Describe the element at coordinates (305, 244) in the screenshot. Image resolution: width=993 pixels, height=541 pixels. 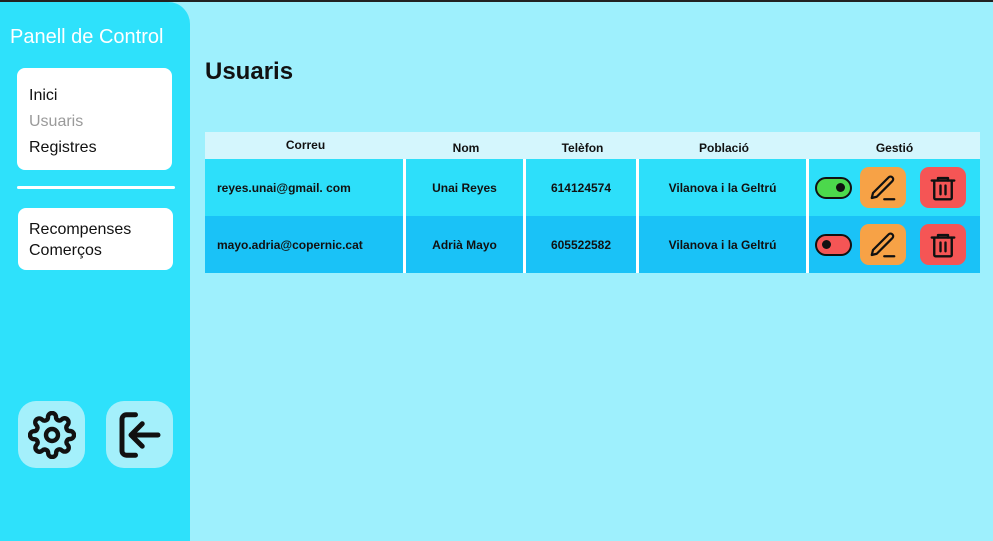
I see `cell-email: mayo.adria@copernic.cat` at that location.